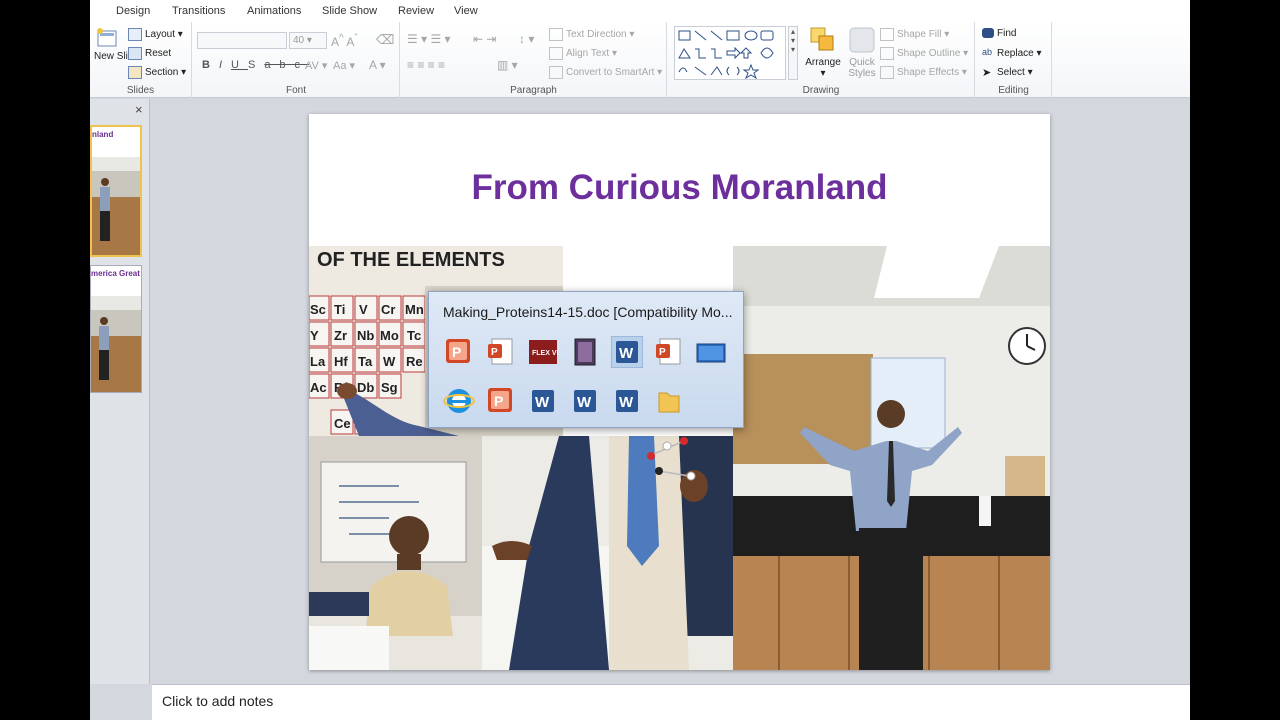  Describe the element at coordinates (318, 309) in the screenshot. I see `svg-text: Sc` at that location.